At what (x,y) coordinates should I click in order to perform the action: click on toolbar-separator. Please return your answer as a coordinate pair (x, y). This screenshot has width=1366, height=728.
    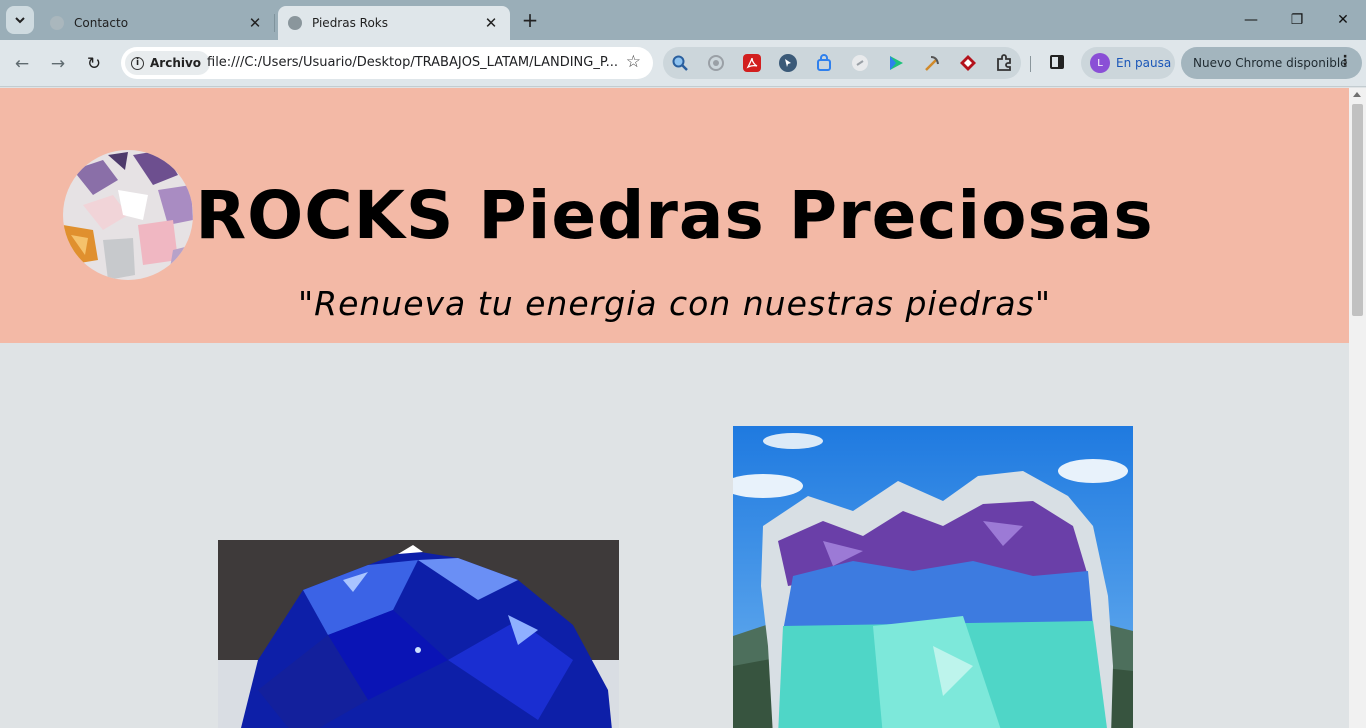
    Looking at the image, I should click on (1030, 64).